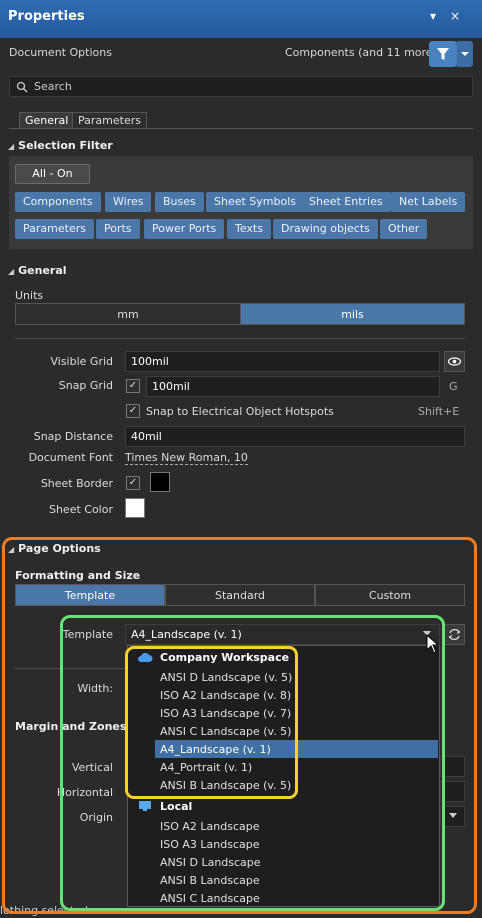 The image size is (482, 918). What do you see at coordinates (46, 16) in the screenshot?
I see `panel-title: Properties` at bounding box center [46, 16].